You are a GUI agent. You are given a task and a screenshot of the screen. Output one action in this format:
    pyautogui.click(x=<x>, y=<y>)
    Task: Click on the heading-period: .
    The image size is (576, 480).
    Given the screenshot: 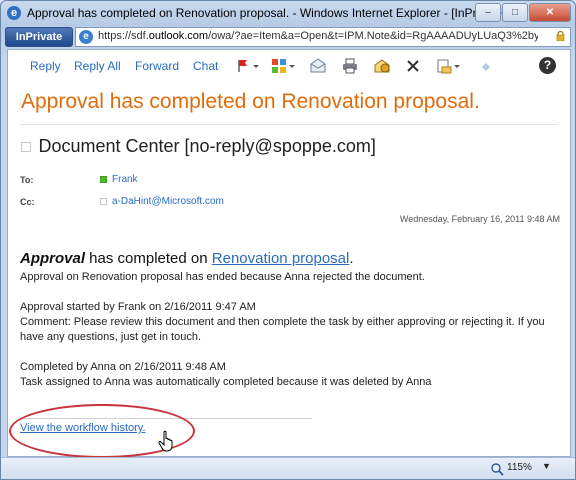 What is the action you would take?
    pyautogui.click(x=351, y=258)
    